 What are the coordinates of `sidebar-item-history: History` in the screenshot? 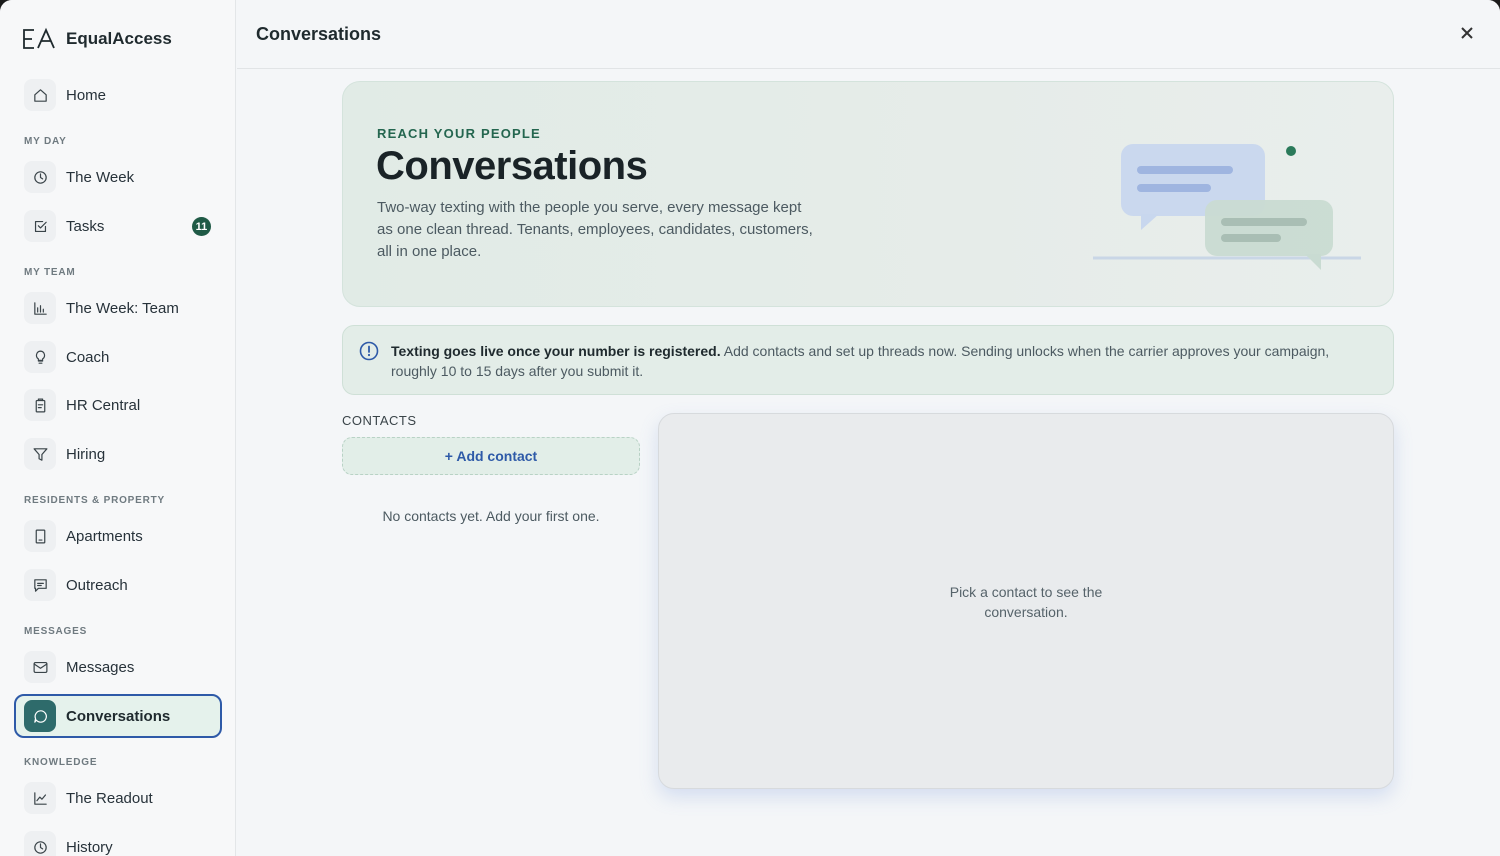 It's located at (118, 840).